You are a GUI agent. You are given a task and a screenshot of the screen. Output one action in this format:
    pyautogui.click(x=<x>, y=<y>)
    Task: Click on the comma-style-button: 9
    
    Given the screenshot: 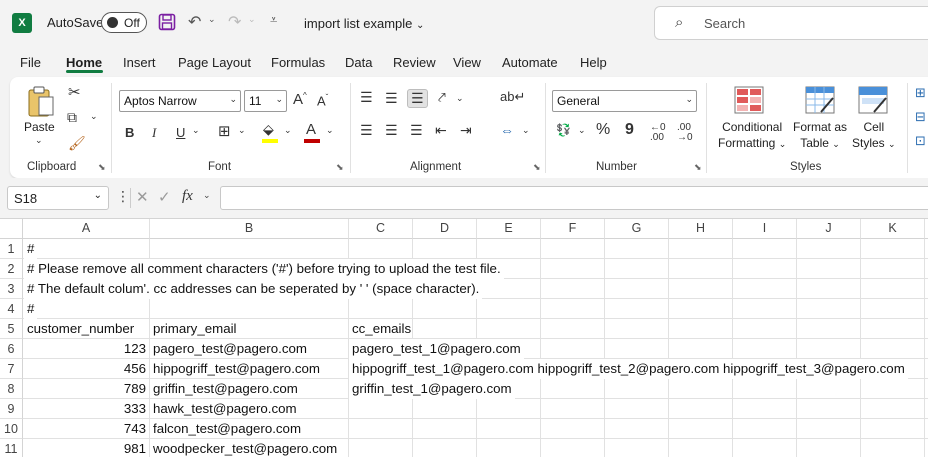 What is the action you would take?
    pyautogui.click(x=629, y=130)
    